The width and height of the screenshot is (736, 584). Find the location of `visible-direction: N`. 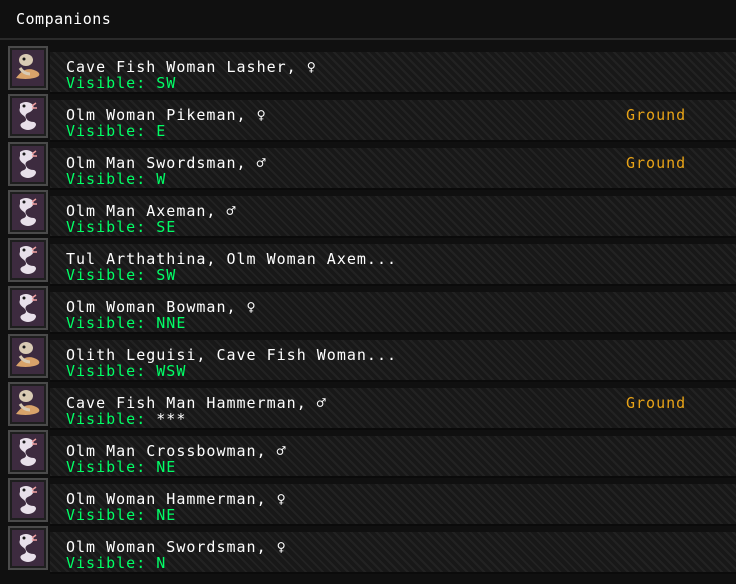

visible-direction: N is located at coordinates (161, 563).